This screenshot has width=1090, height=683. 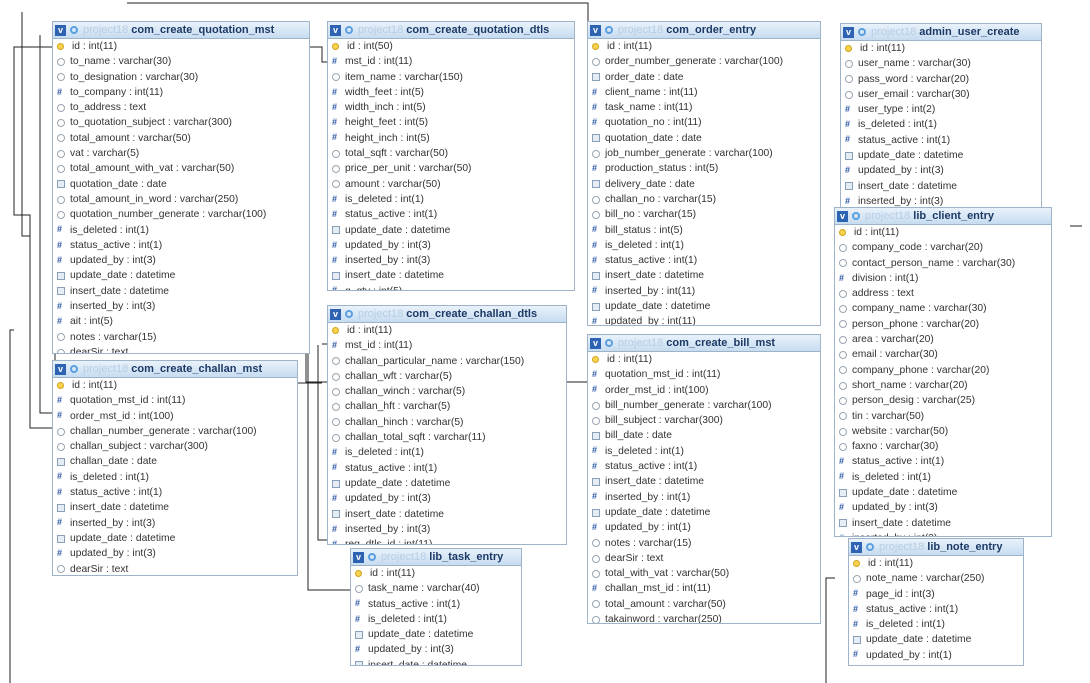 What do you see at coordinates (181, 214) in the screenshot?
I see `field-row: quotation_number_generate : varchar(100)` at bounding box center [181, 214].